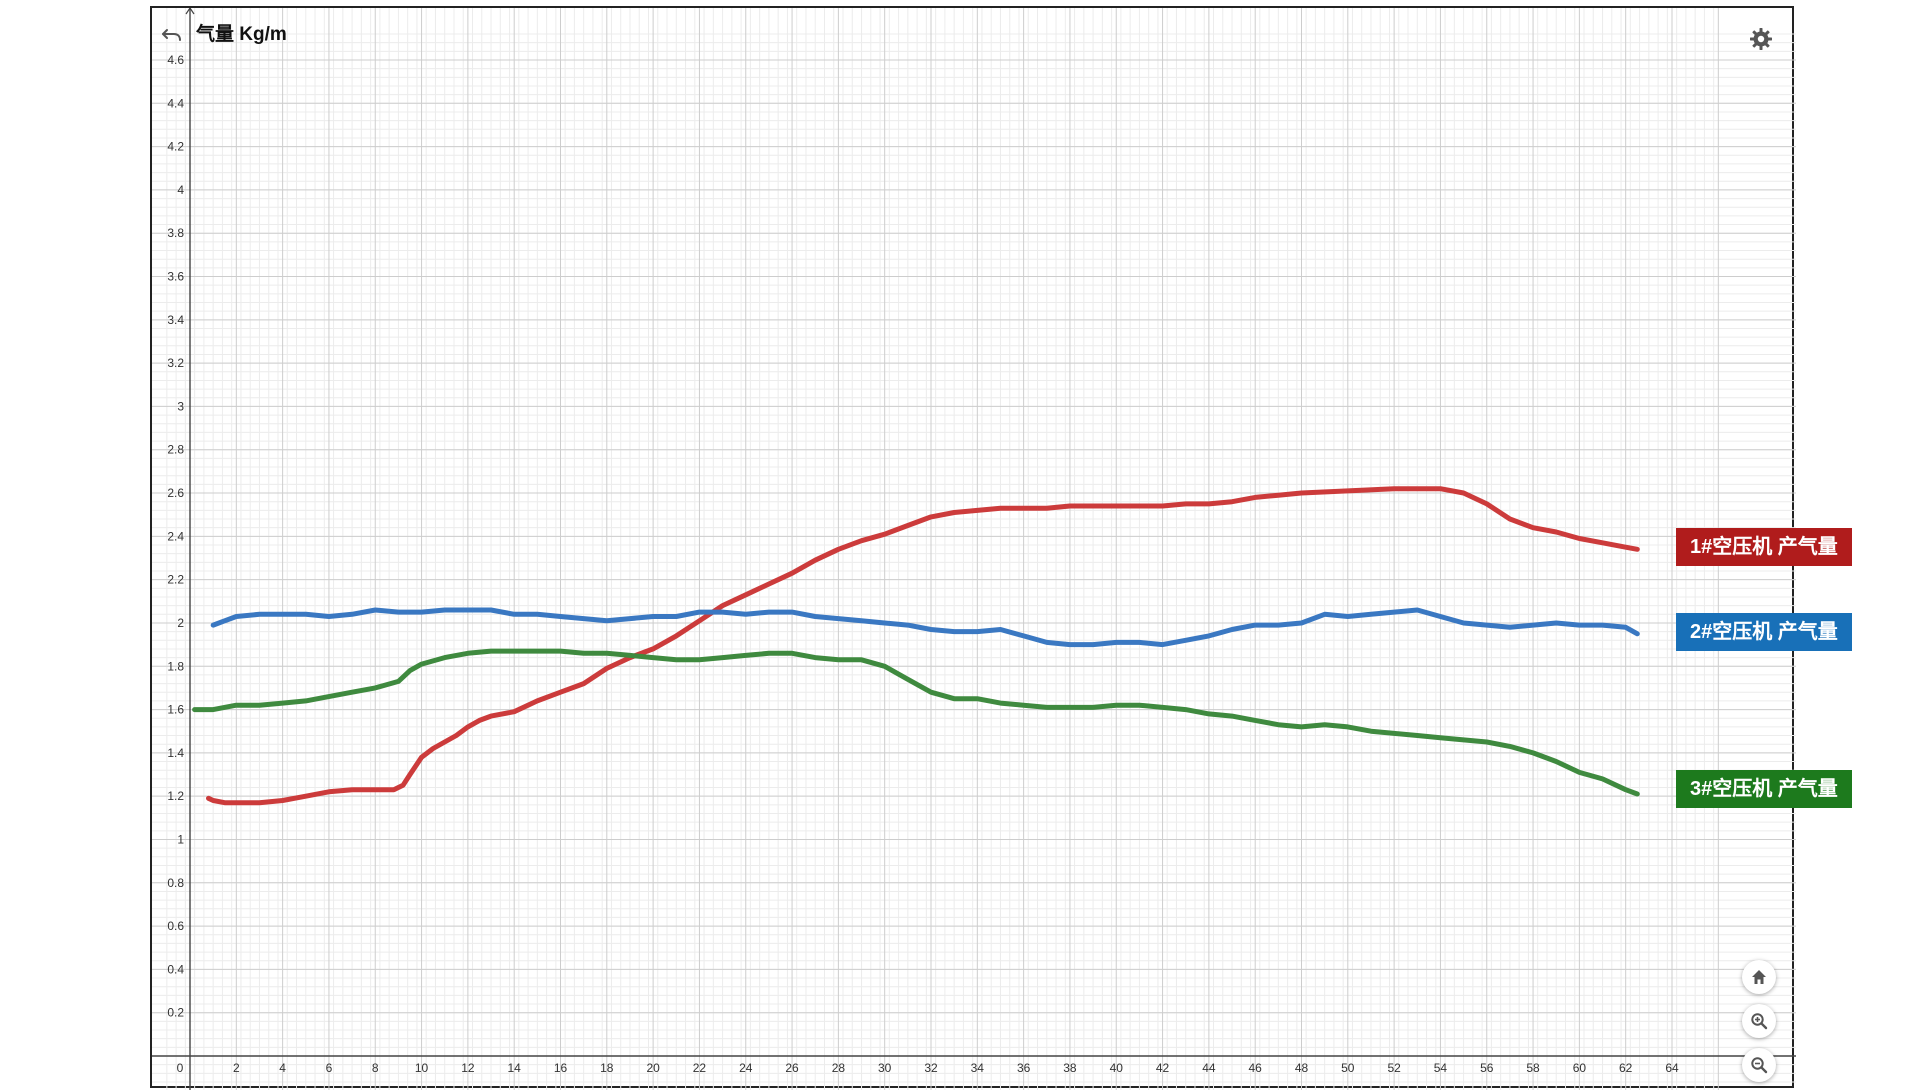 The height and width of the screenshot is (1090, 1920). Describe the element at coordinates (175, 103) in the screenshot. I see `y-tick-label: 4.4` at that location.